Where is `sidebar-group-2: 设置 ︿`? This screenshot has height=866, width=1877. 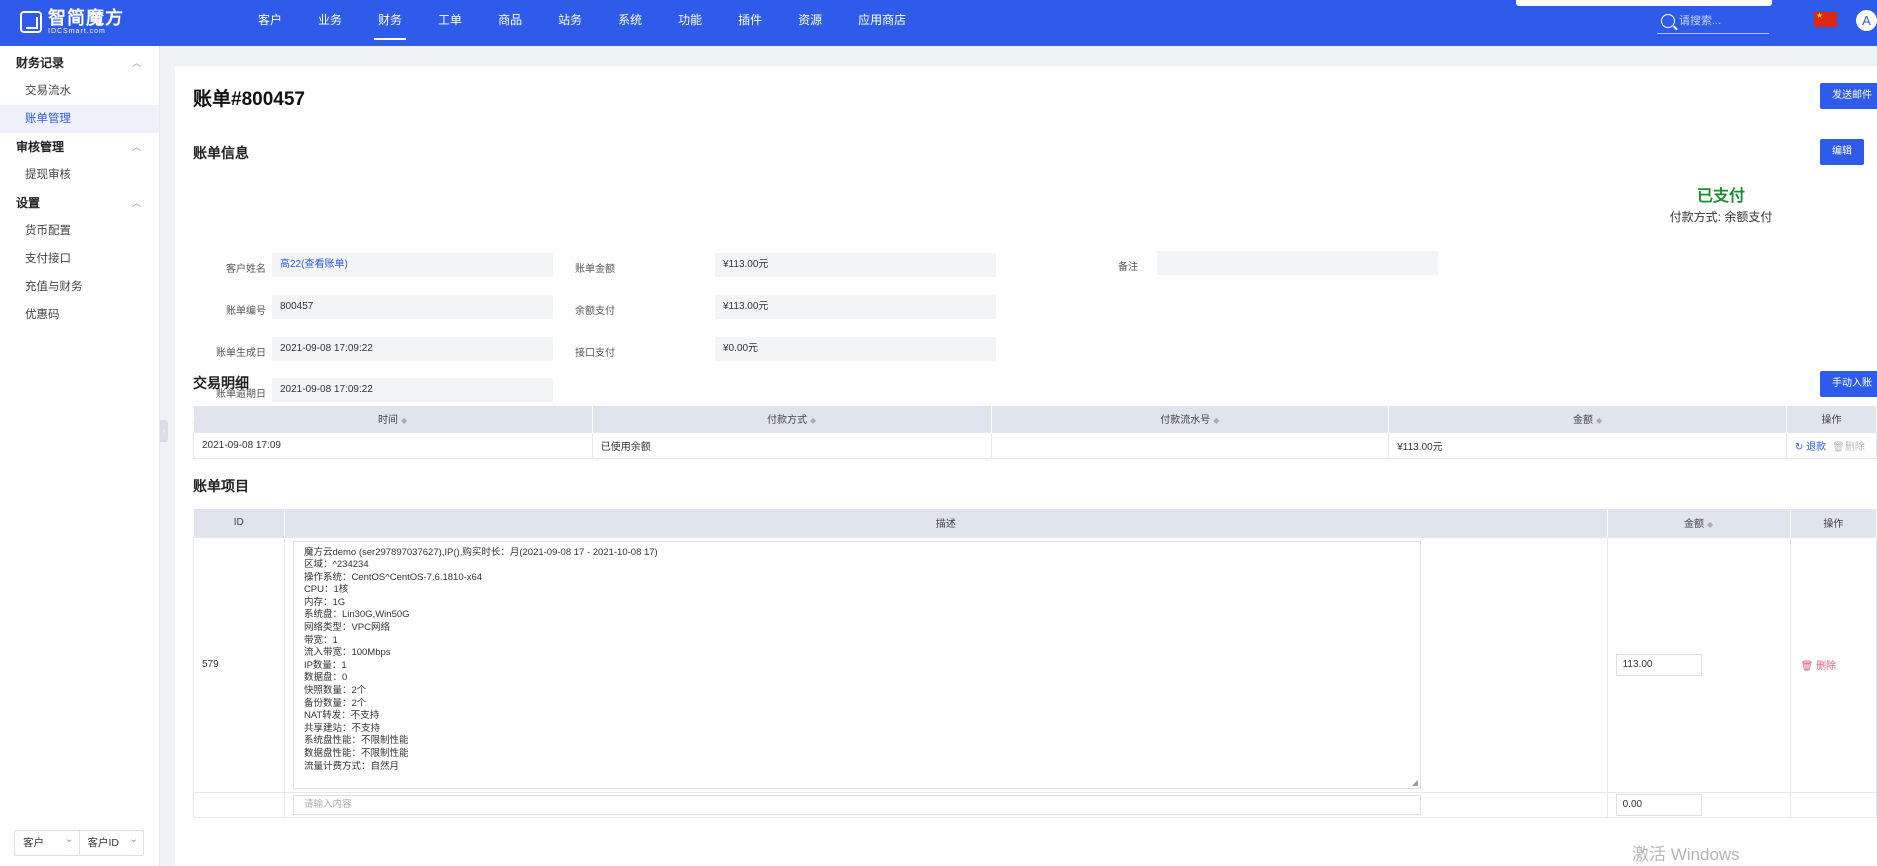 sidebar-group-2: 设置 ︿ is located at coordinates (79, 203).